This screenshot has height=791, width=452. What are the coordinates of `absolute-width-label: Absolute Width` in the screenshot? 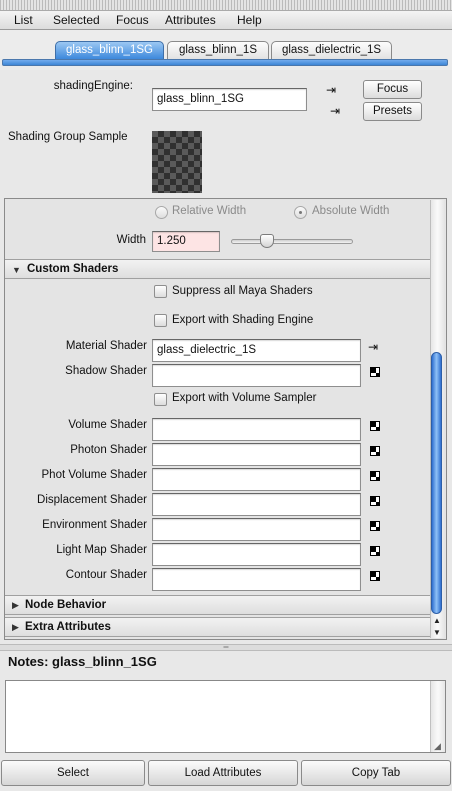 It's located at (351, 211).